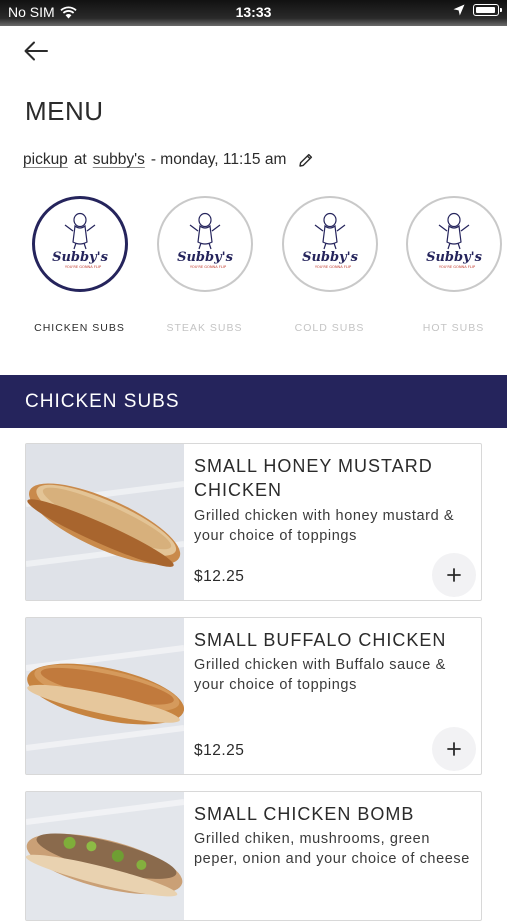 The width and height of the screenshot is (507, 921). Describe the element at coordinates (306, 160) in the screenshot. I see `pencil-icon` at that location.